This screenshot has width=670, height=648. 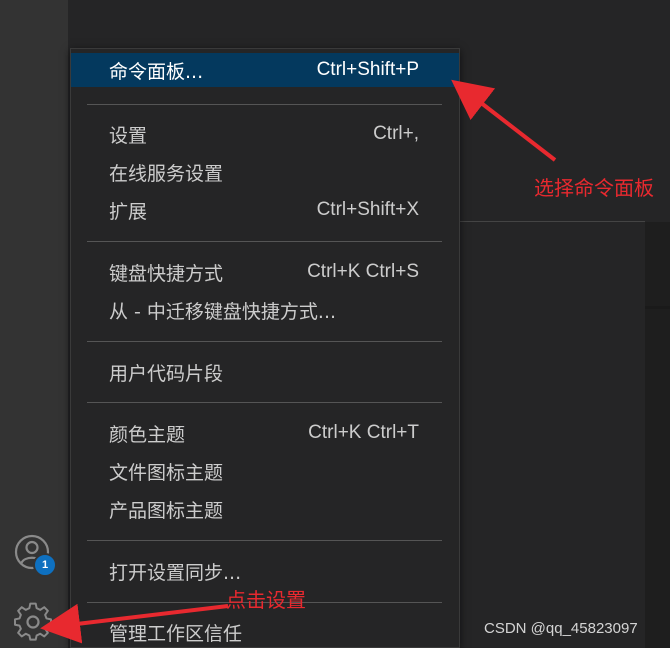 What do you see at coordinates (594, 188) in the screenshot?
I see `annotation-select-command-palette: 选择命令面板` at bounding box center [594, 188].